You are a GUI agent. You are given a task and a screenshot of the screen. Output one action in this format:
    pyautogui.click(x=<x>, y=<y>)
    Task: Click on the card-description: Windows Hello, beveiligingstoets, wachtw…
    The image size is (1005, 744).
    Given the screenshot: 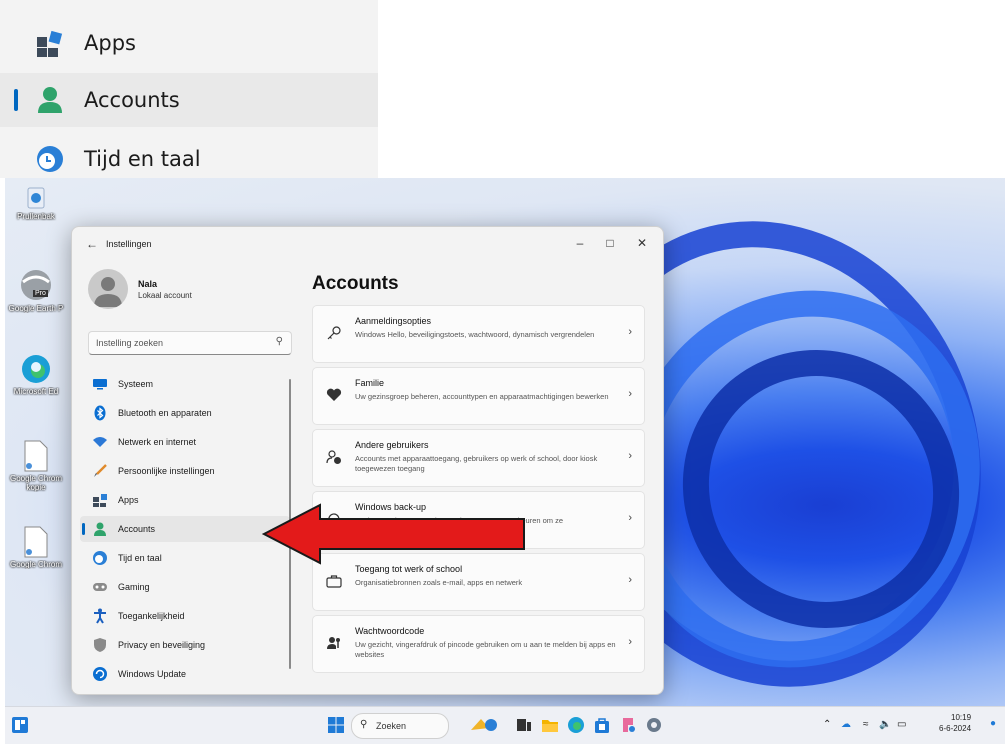 What is the action you would take?
    pyautogui.click(x=475, y=334)
    